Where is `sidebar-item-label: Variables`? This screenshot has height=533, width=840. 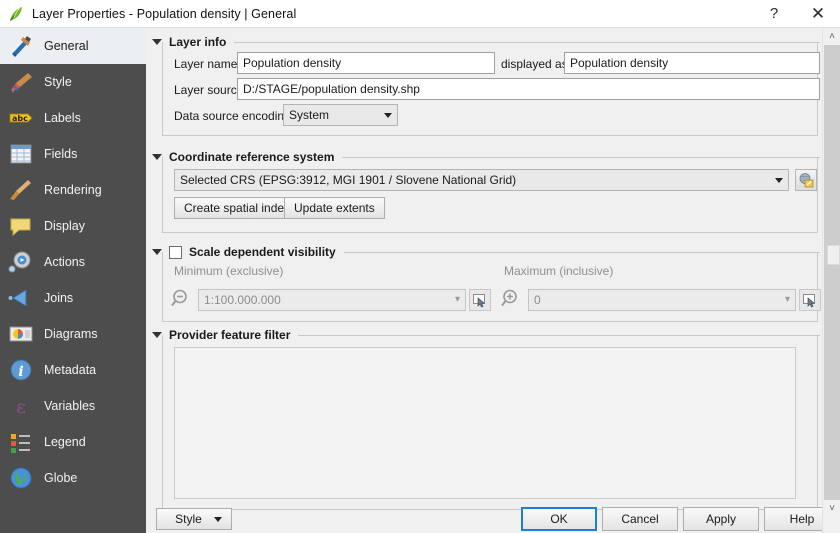
sidebar-item-label: Variables is located at coordinates (70, 406).